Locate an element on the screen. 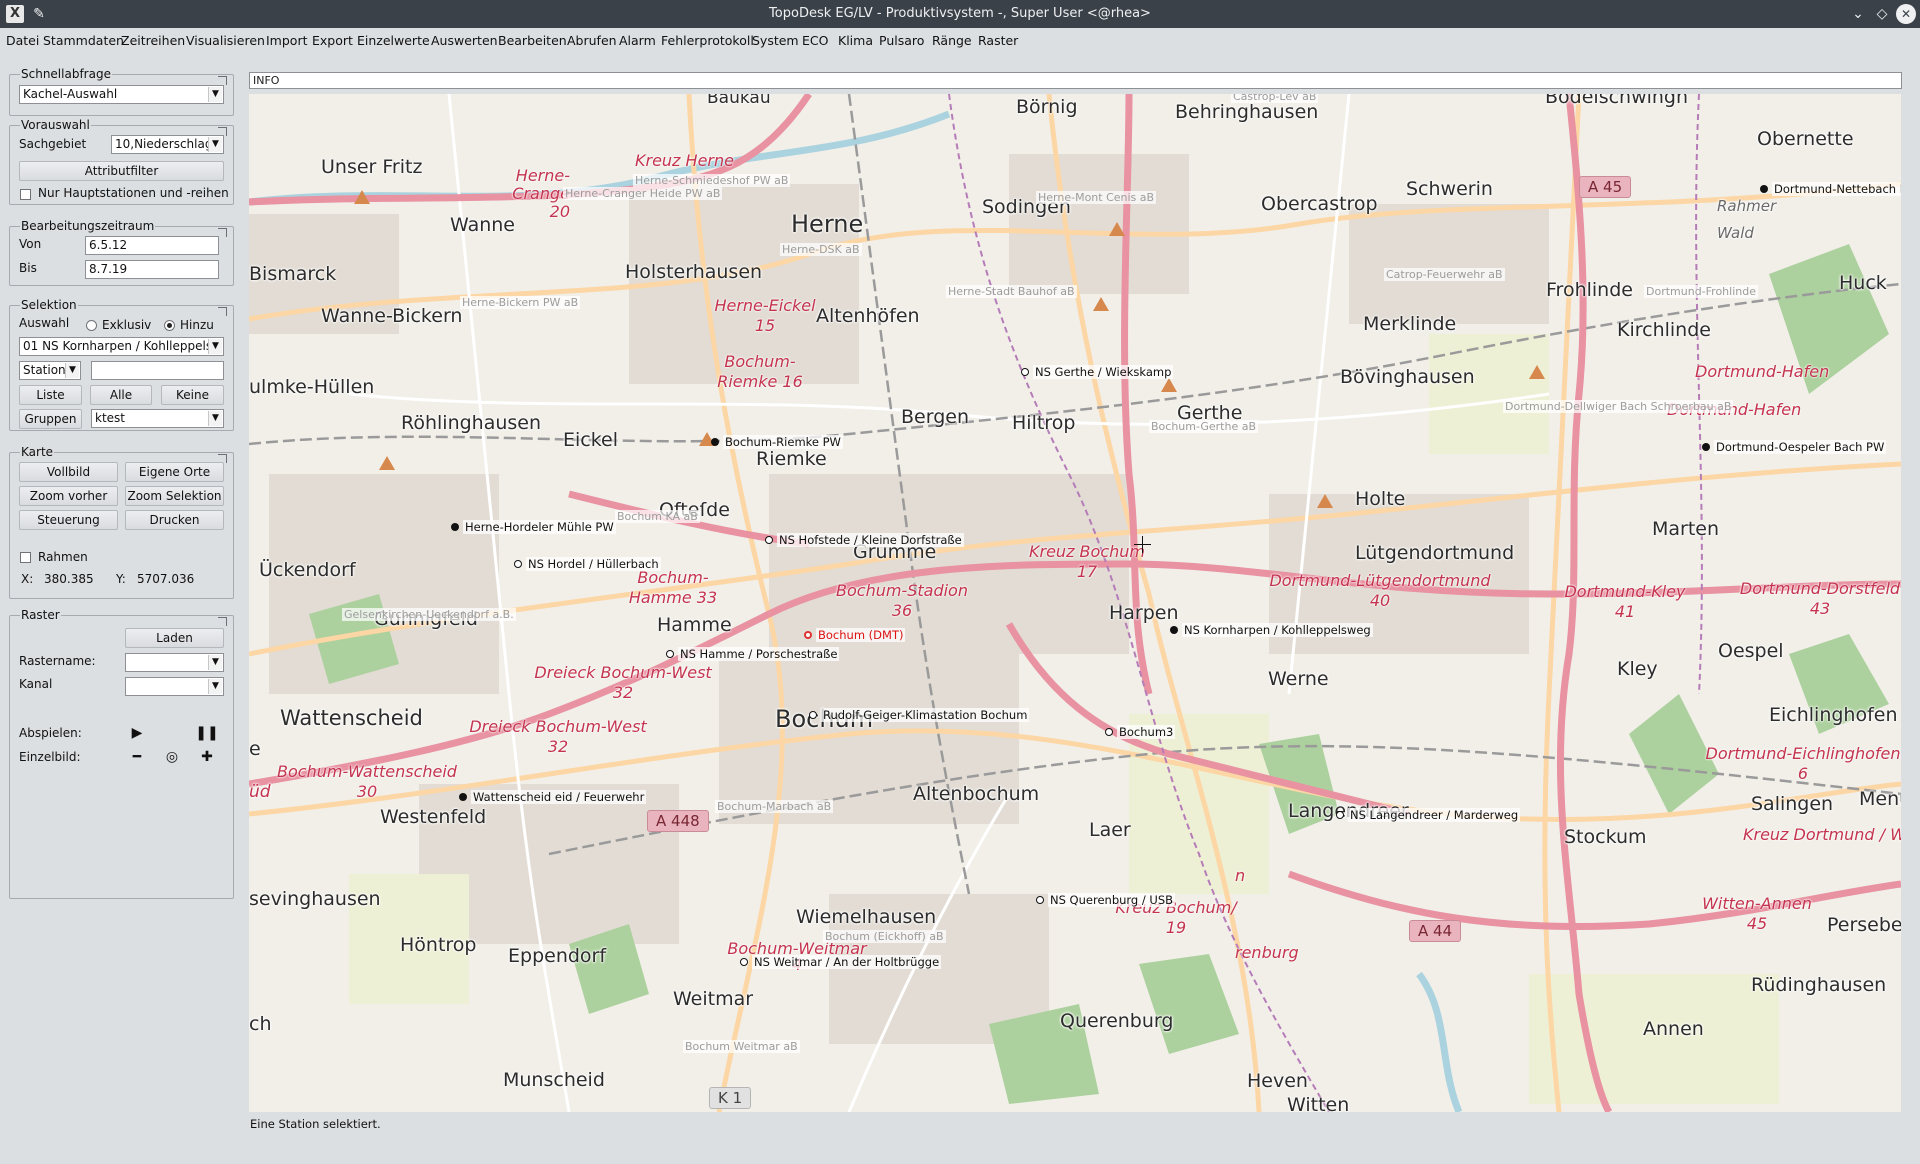  menu-alarm: Alarm is located at coordinates (637, 40).